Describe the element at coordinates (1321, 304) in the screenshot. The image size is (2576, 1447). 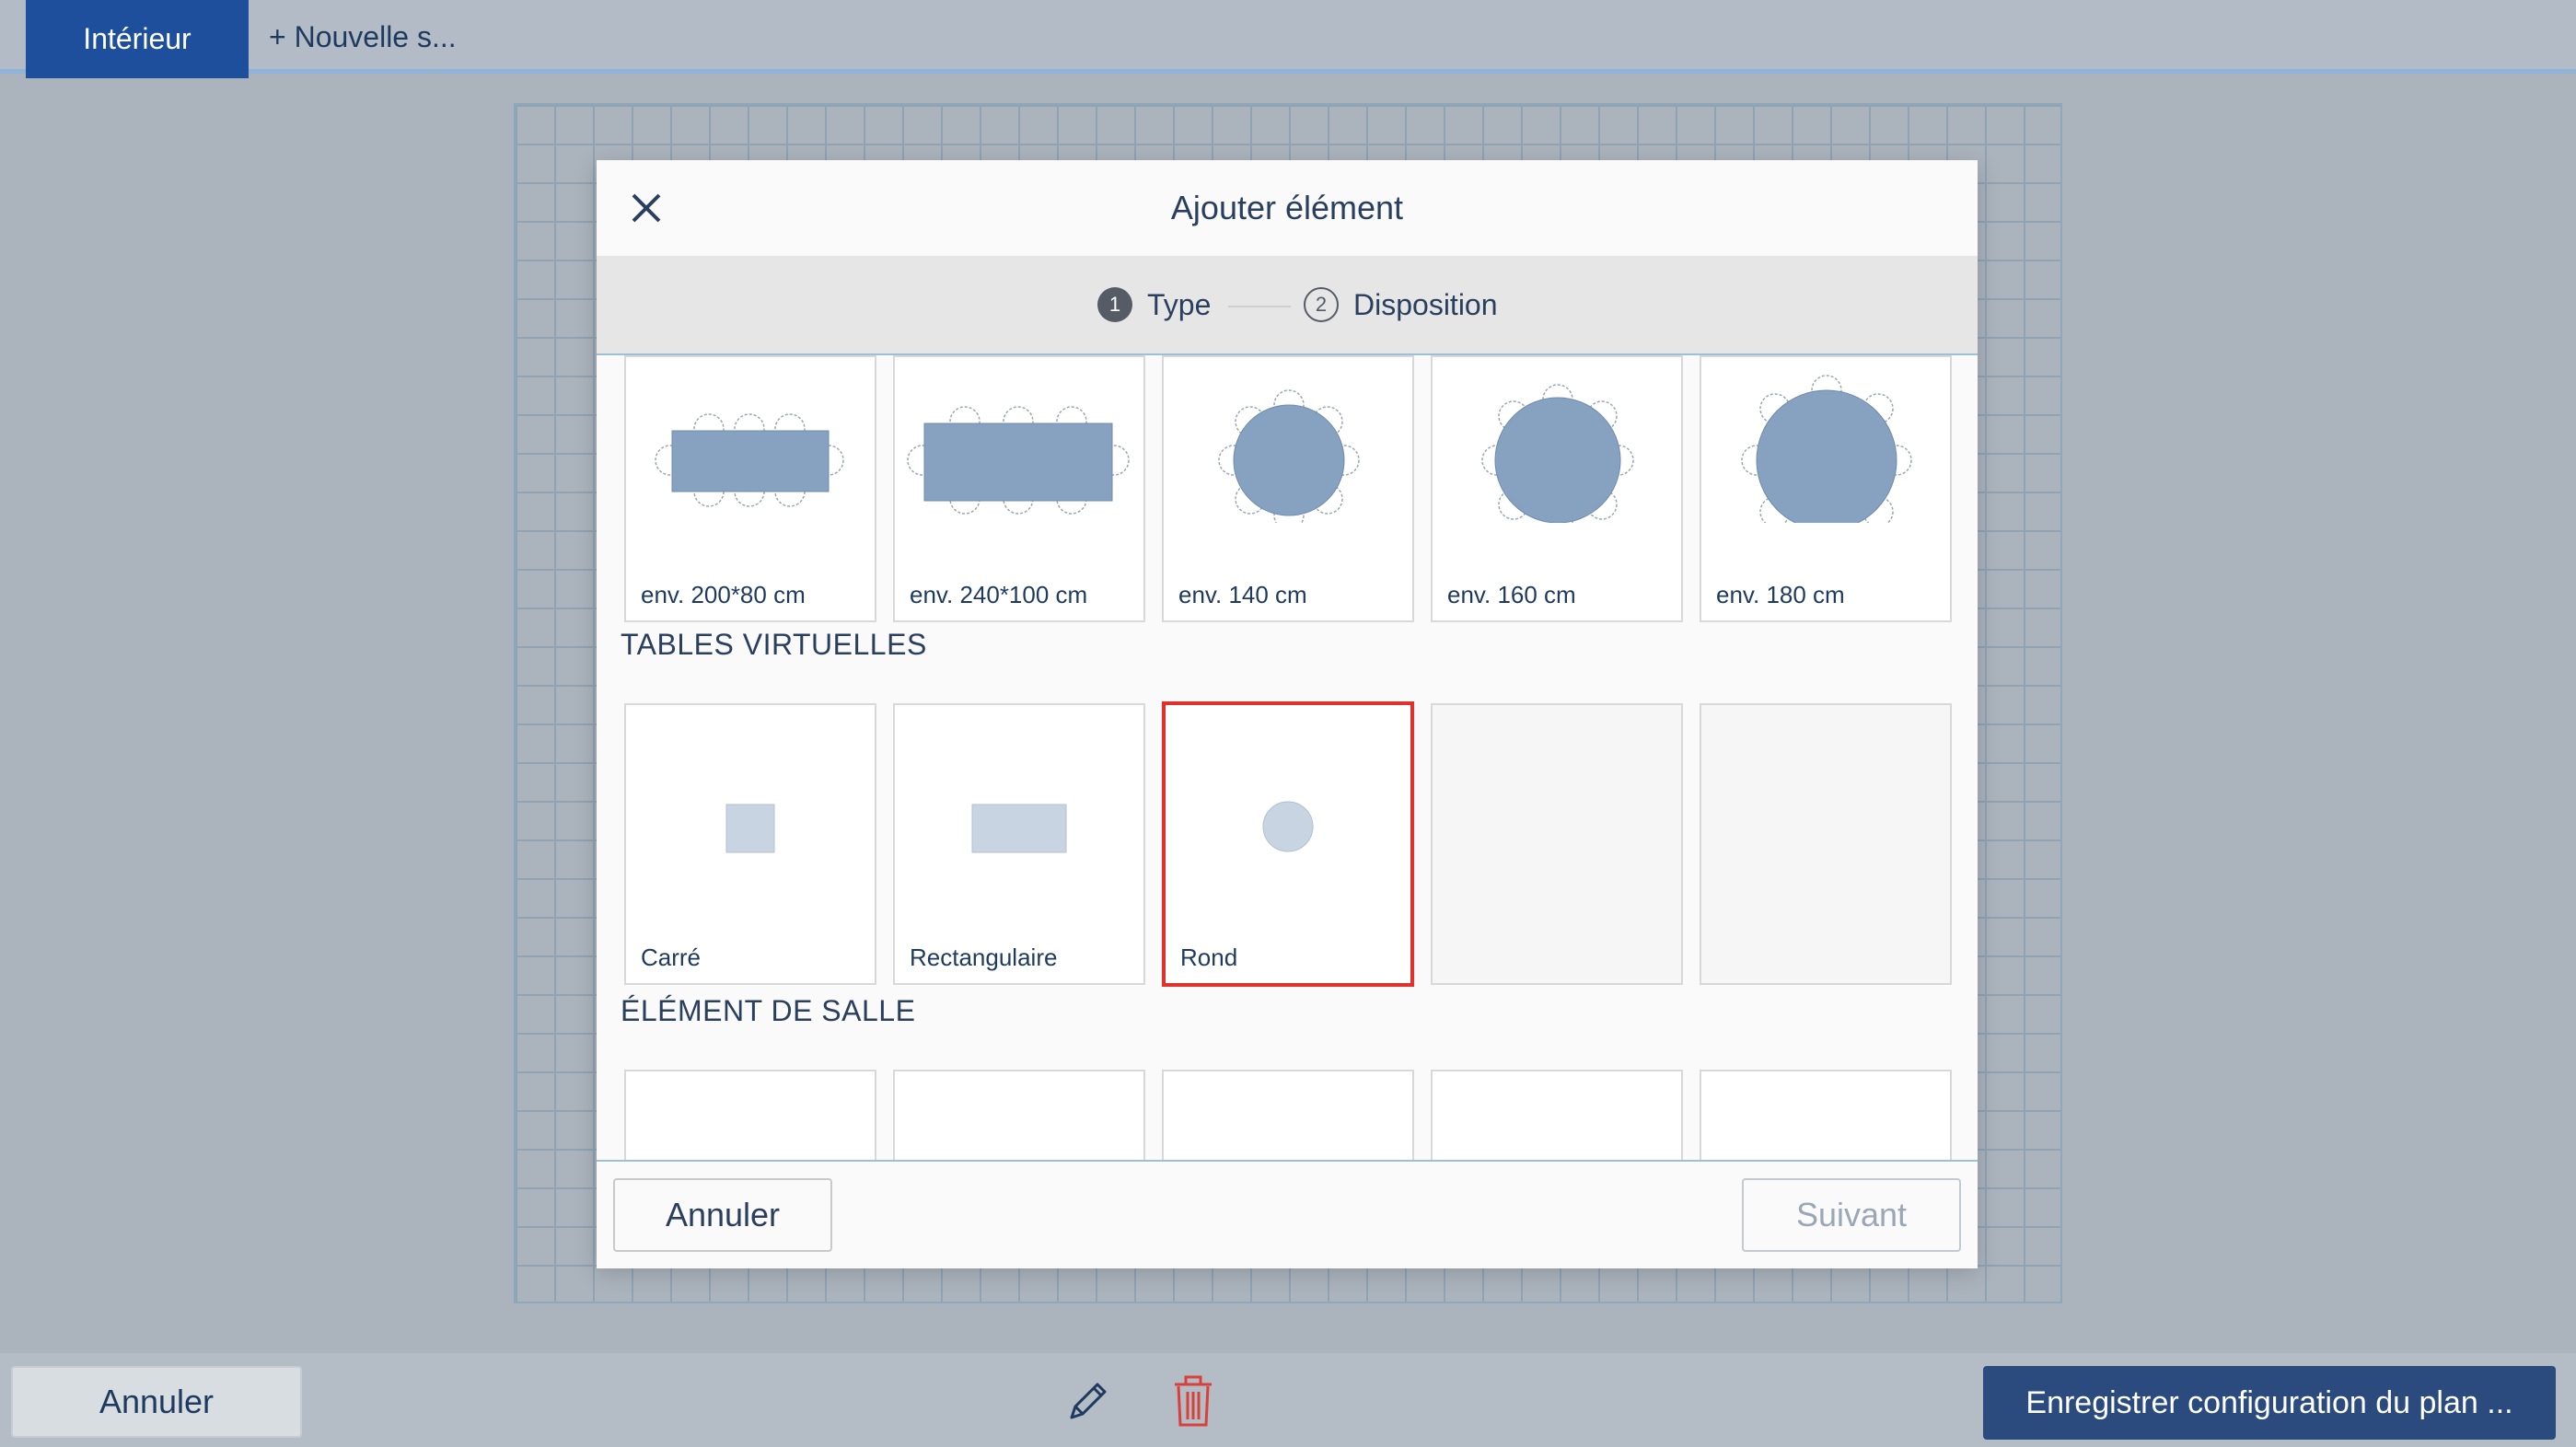
I see `step-number: 2` at that location.